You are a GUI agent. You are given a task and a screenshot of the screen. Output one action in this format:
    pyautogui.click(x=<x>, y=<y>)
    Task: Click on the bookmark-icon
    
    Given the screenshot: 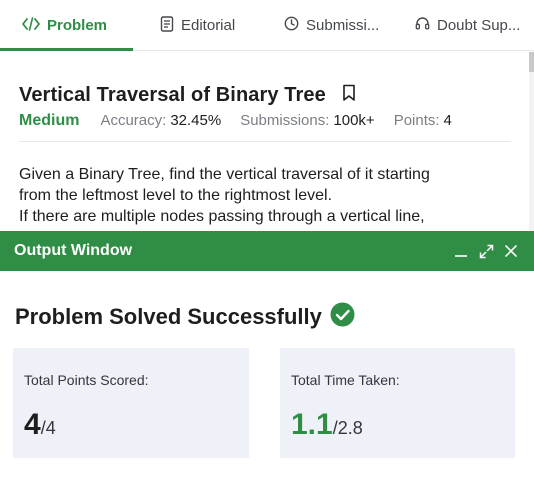 What is the action you would take?
    pyautogui.click(x=349, y=95)
    